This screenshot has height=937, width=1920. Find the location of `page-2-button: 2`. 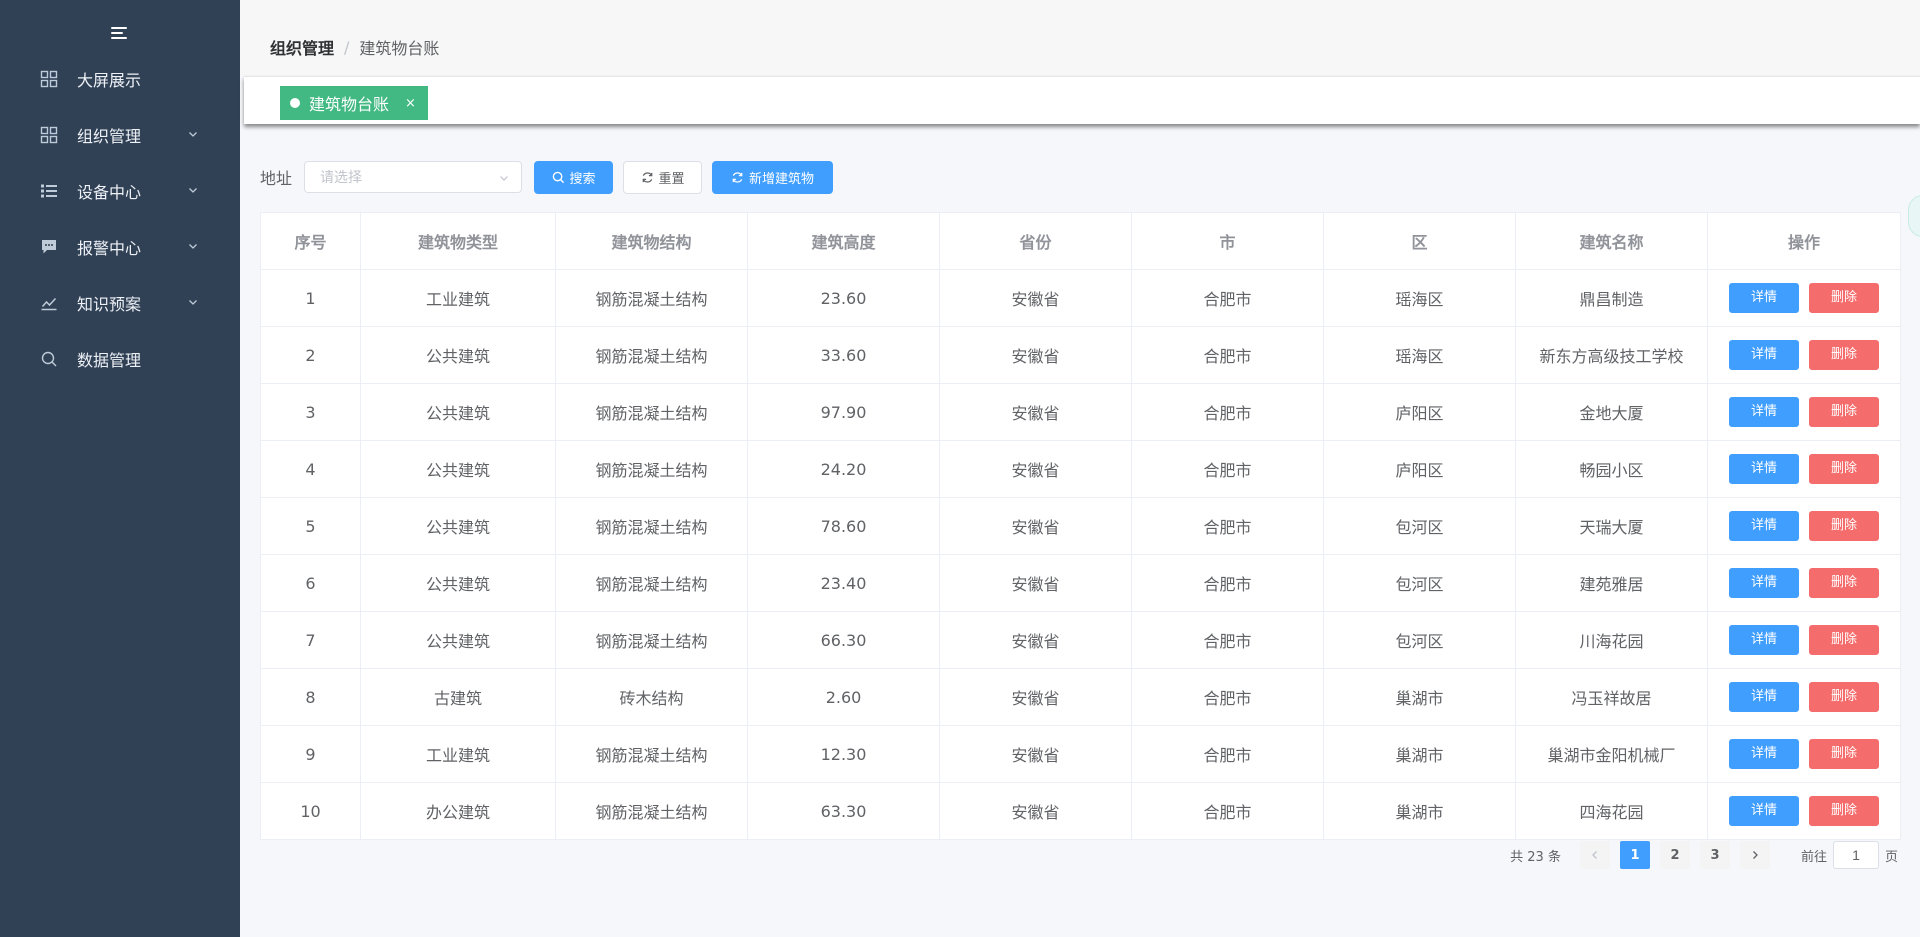

page-2-button: 2 is located at coordinates (1674, 855).